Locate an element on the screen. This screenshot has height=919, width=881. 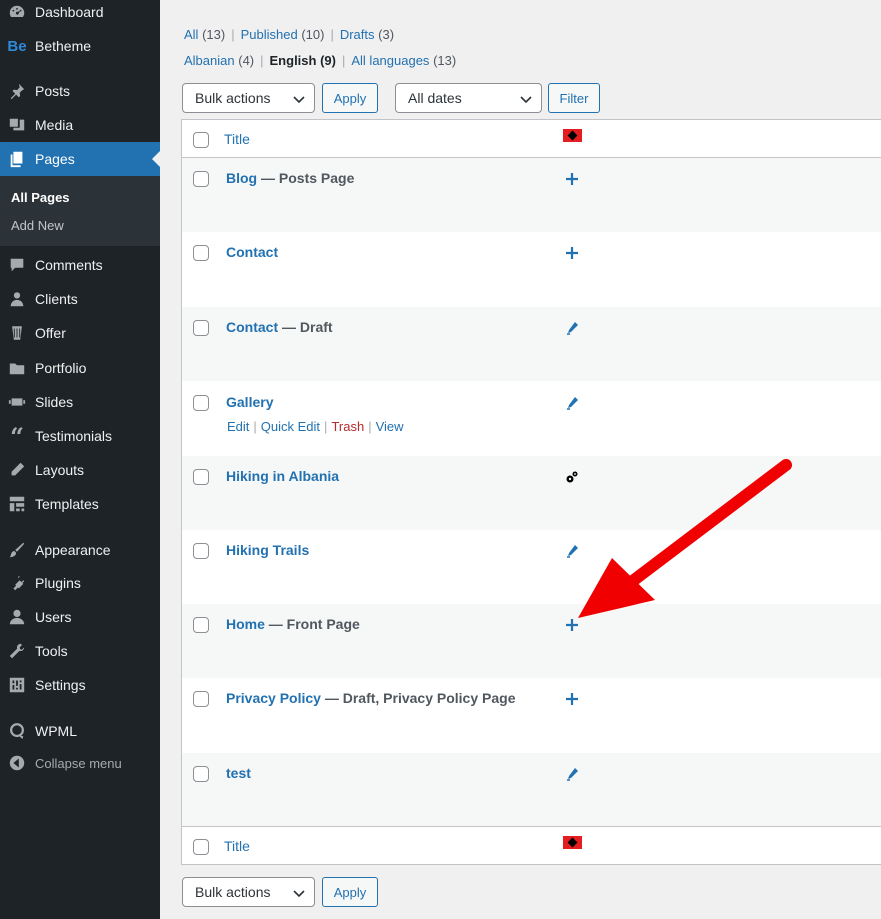
lang-all-link: All languages is located at coordinates (390, 60).